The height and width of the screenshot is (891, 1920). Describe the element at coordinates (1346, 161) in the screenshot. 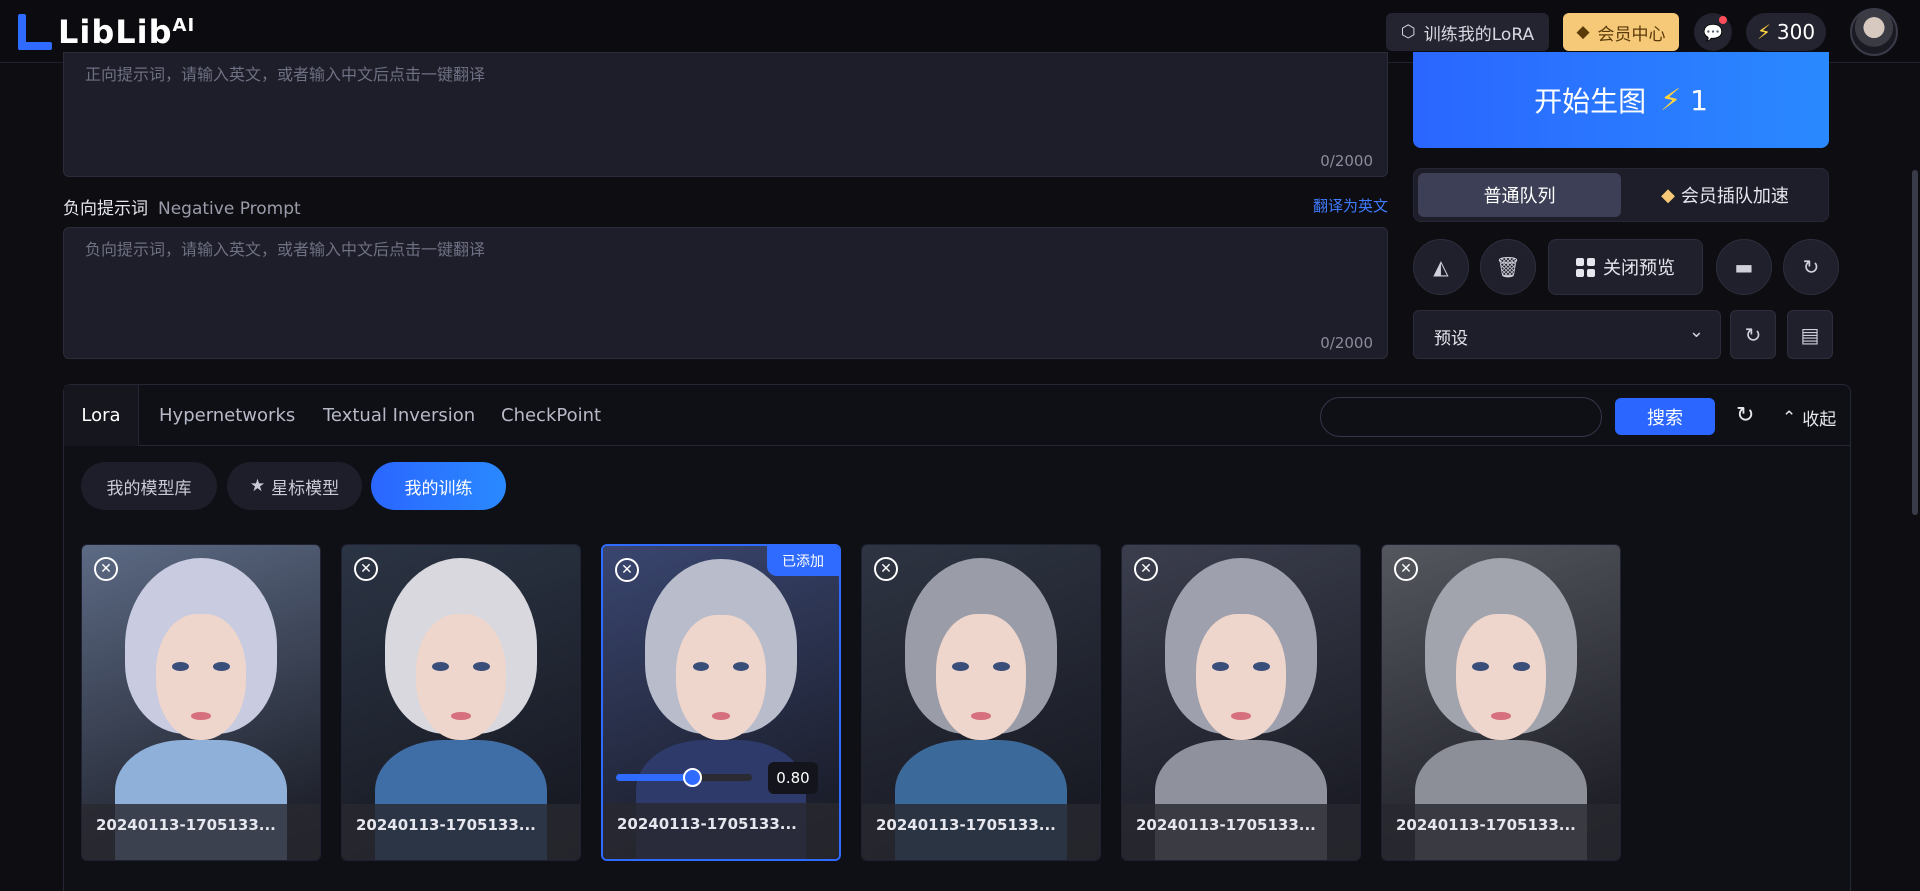

I see `positive-char-count: 0/2000` at that location.